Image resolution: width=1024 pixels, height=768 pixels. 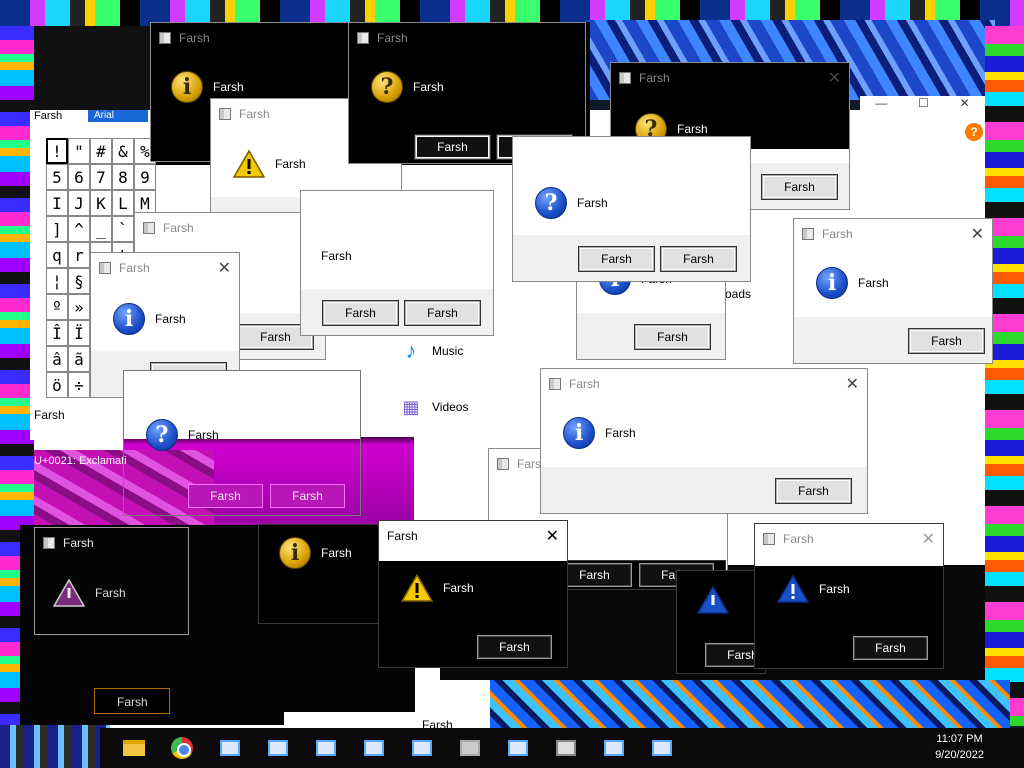 I want to click on character-cell: K, so click(x=101, y=203).